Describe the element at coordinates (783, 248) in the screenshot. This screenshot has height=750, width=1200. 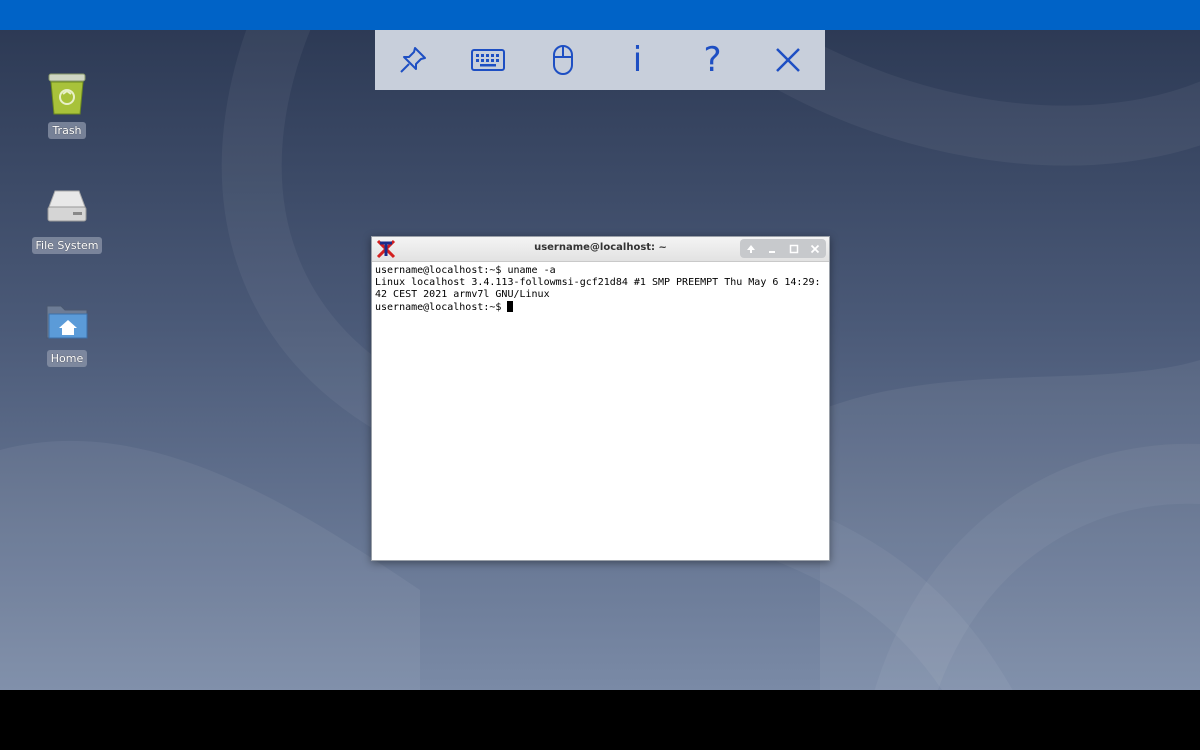
I see `window-controls` at that location.